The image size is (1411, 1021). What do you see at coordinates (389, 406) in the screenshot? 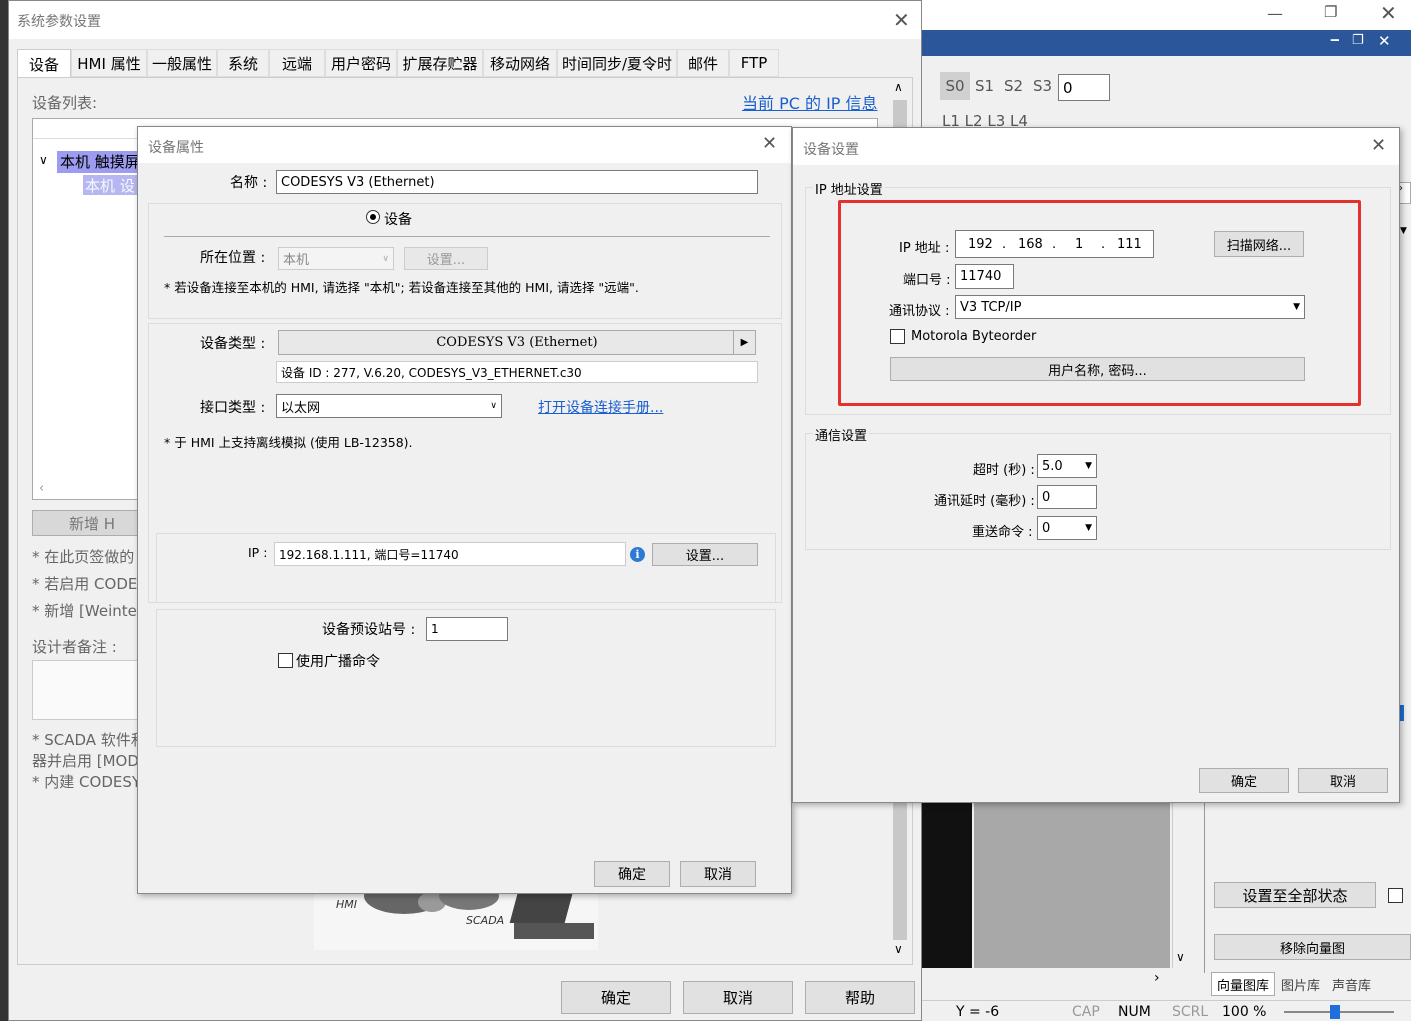
I see `interface-select: 以太网 ∨` at bounding box center [389, 406].